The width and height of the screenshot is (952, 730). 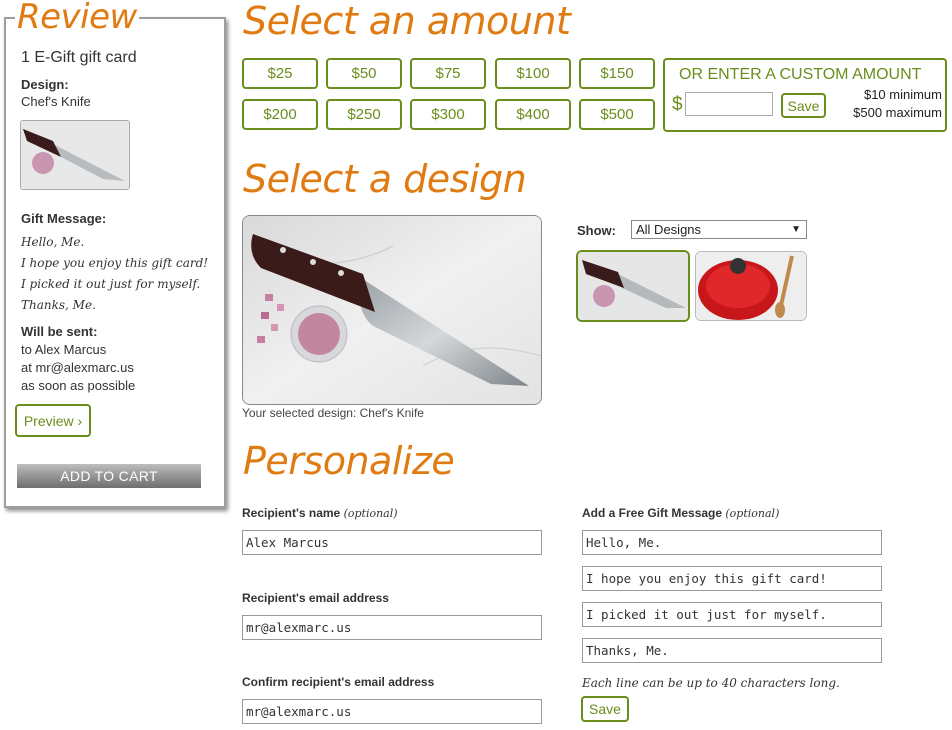 What do you see at coordinates (617, 114) in the screenshot?
I see `amount-option: $500` at bounding box center [617, 114].